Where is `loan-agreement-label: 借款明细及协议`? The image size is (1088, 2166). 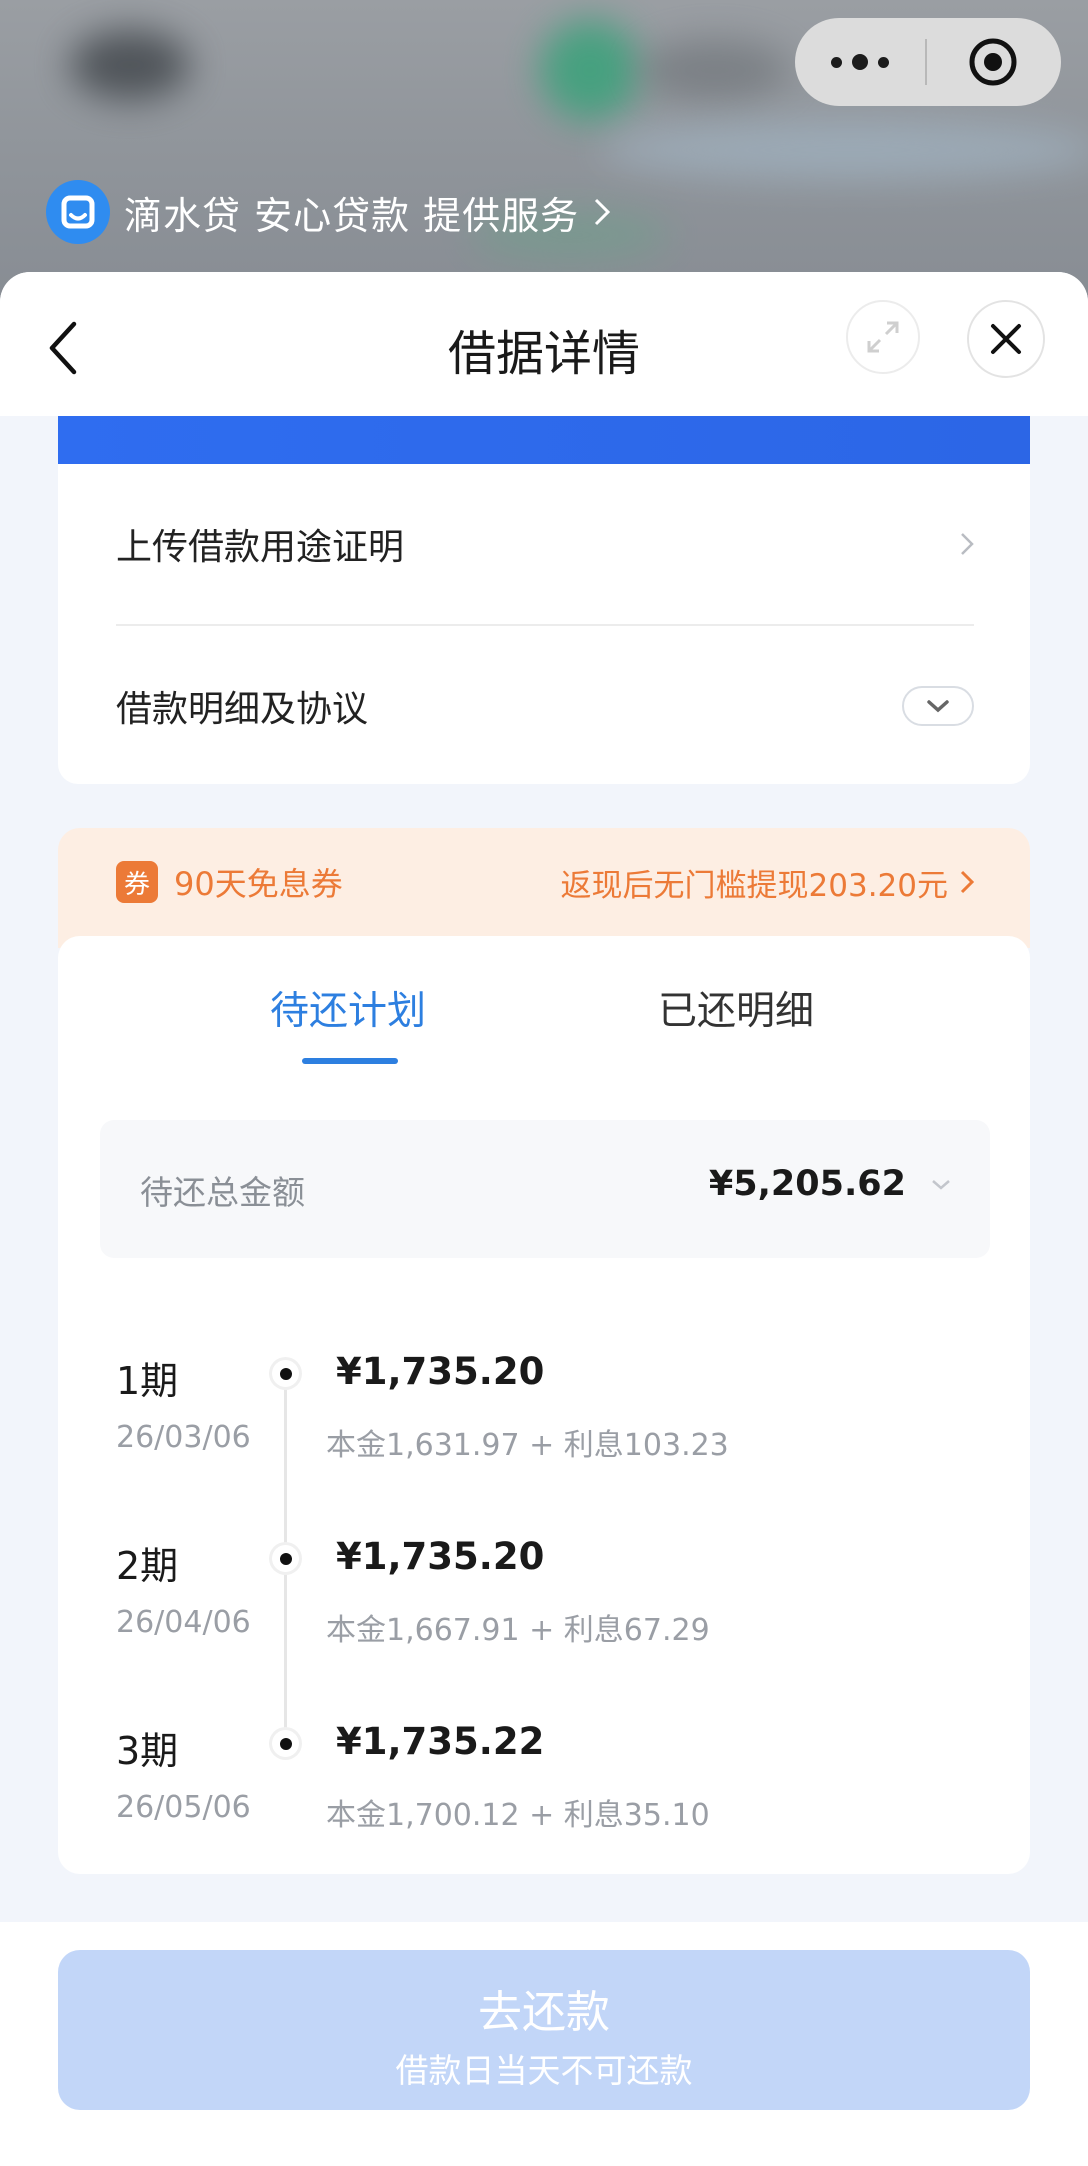 loan-agreement-label: 借款明细及协议 is located at coordinates (242, 709).